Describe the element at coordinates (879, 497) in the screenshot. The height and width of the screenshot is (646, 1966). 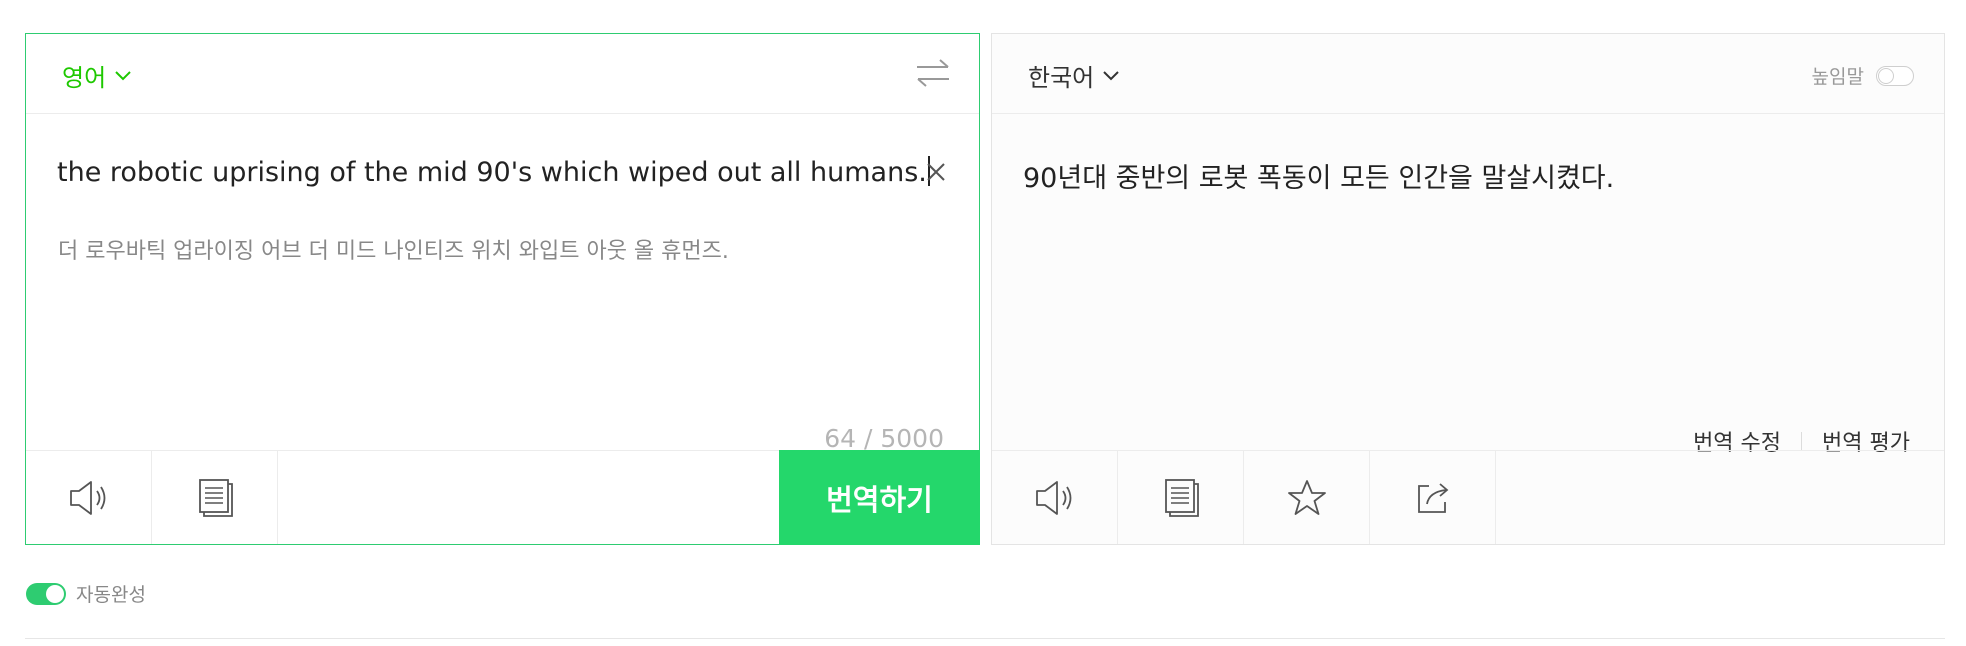
I see `translate-button: 번역하기` at that location.